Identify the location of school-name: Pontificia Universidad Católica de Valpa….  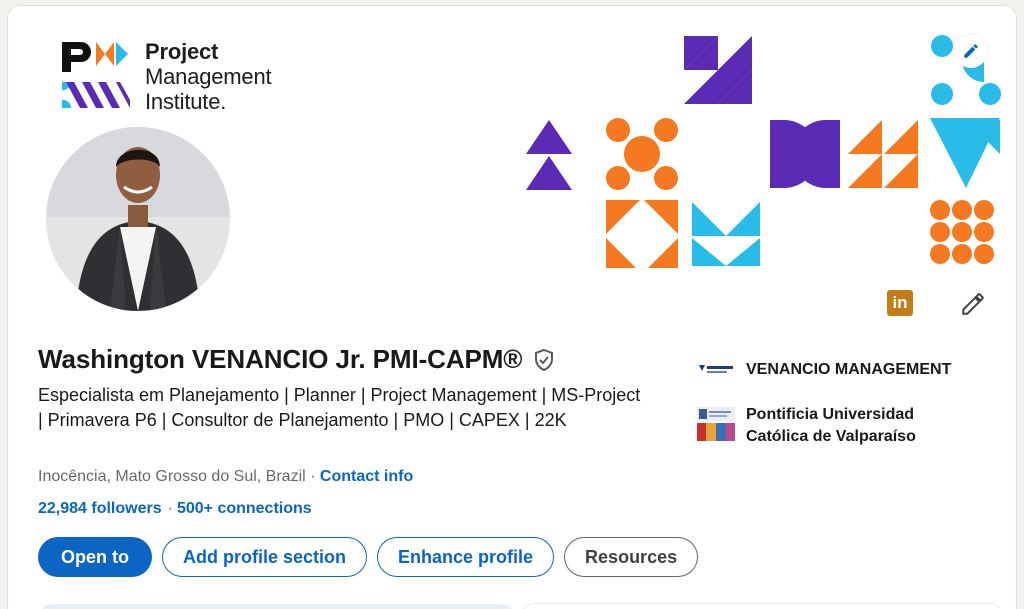
(831, 425).